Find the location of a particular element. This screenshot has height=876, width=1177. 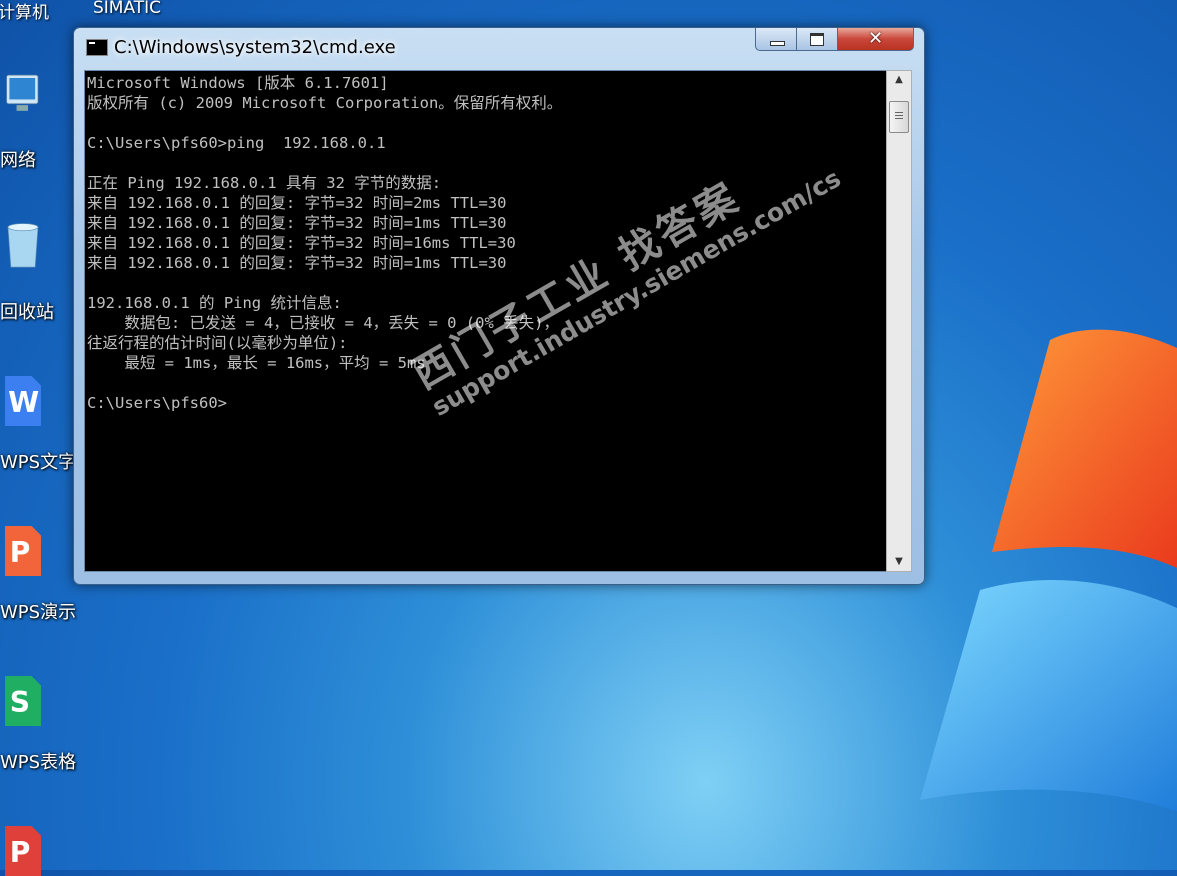

console-line: 来自 192.168.0.1 的回复: 字节=32 时间=2ms TTL=30 is located at coordinates (297, 203).